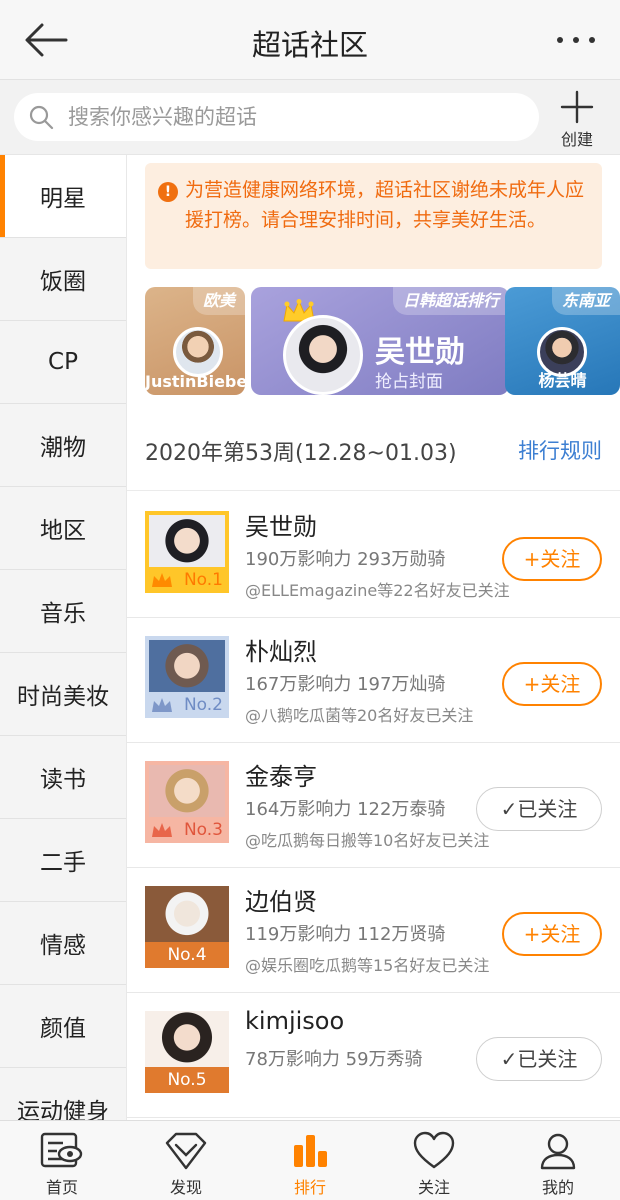 This screenshot has width=620, height=1200. What do you see at coordinates (281, 652) in the screenshot?
I see `star-name: 朴灿烈` at bounding box center [281, 652].